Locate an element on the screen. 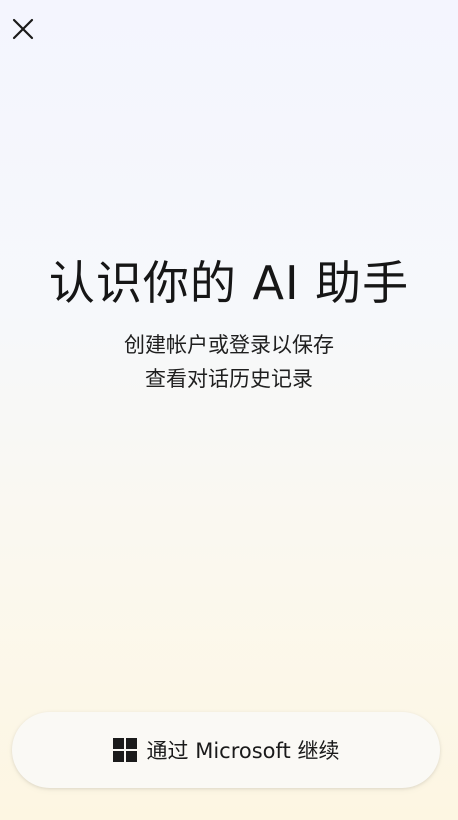 This screenshot has height=820, width=458. page-title: 认识你的 AI 助手 is located at coordinates (229, 283).